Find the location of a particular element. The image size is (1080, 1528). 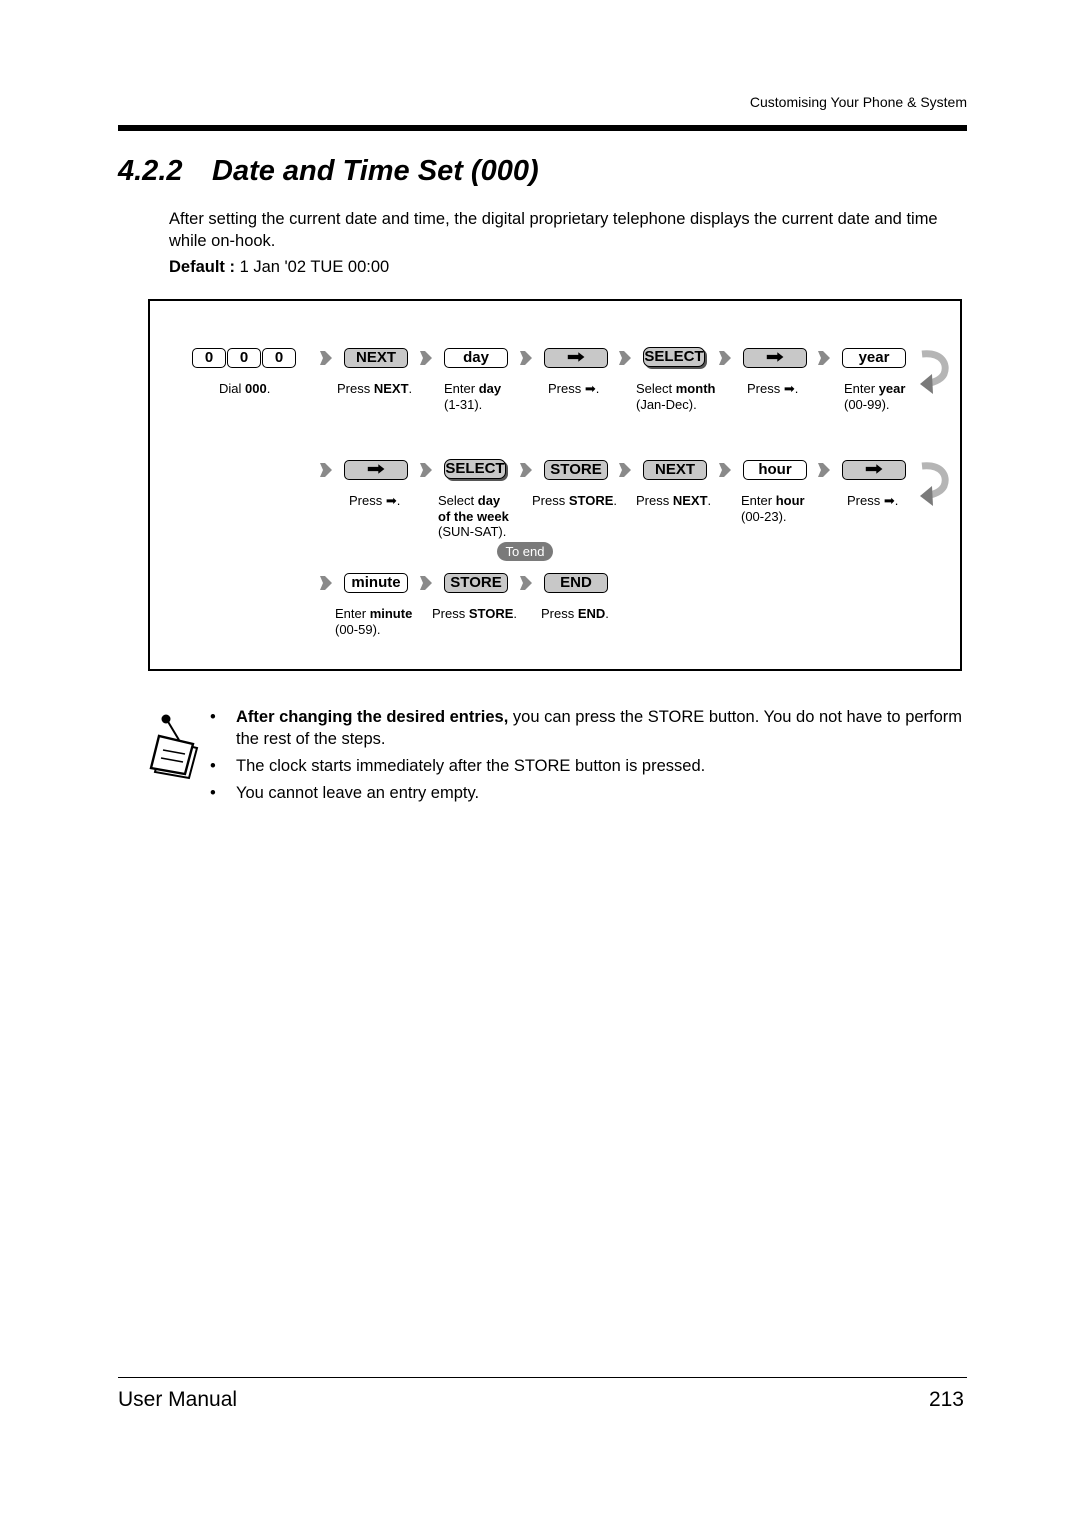

key-digit-0-second: 0 is located at coordinates (244, 358).